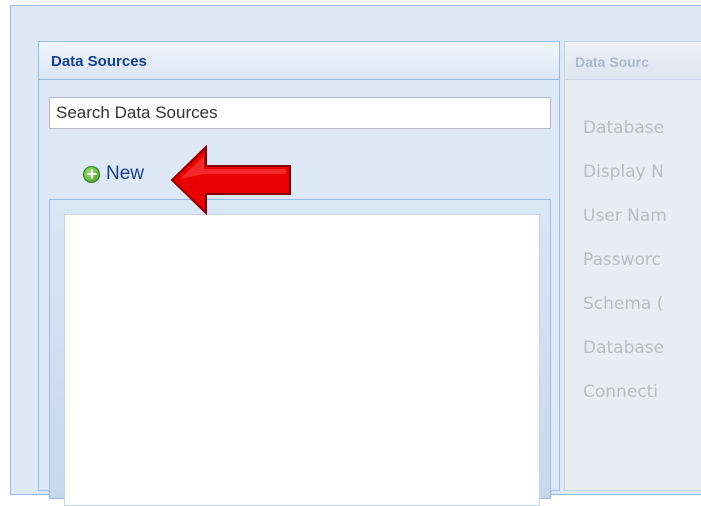 The height and width of the screenshot is (506, 701). What do you see at coordinates (230, 180) in the screenshot?
I see `red-arrow-left-icon` at bounding box center [230, 180].